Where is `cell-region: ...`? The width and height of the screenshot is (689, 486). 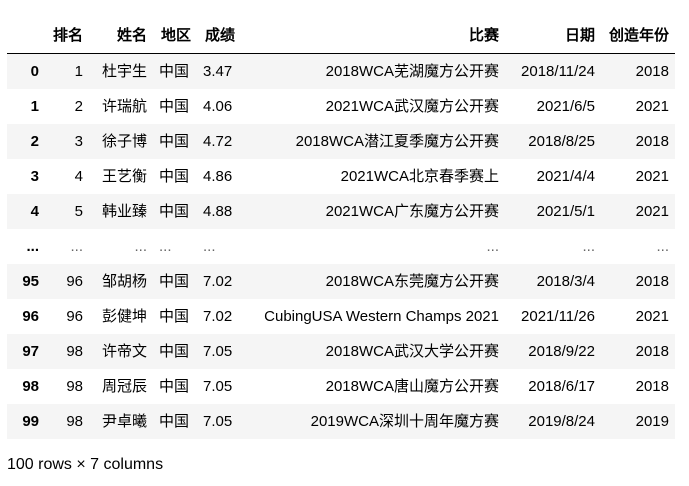
cell-region: ... is located at coordinates (165, 246).